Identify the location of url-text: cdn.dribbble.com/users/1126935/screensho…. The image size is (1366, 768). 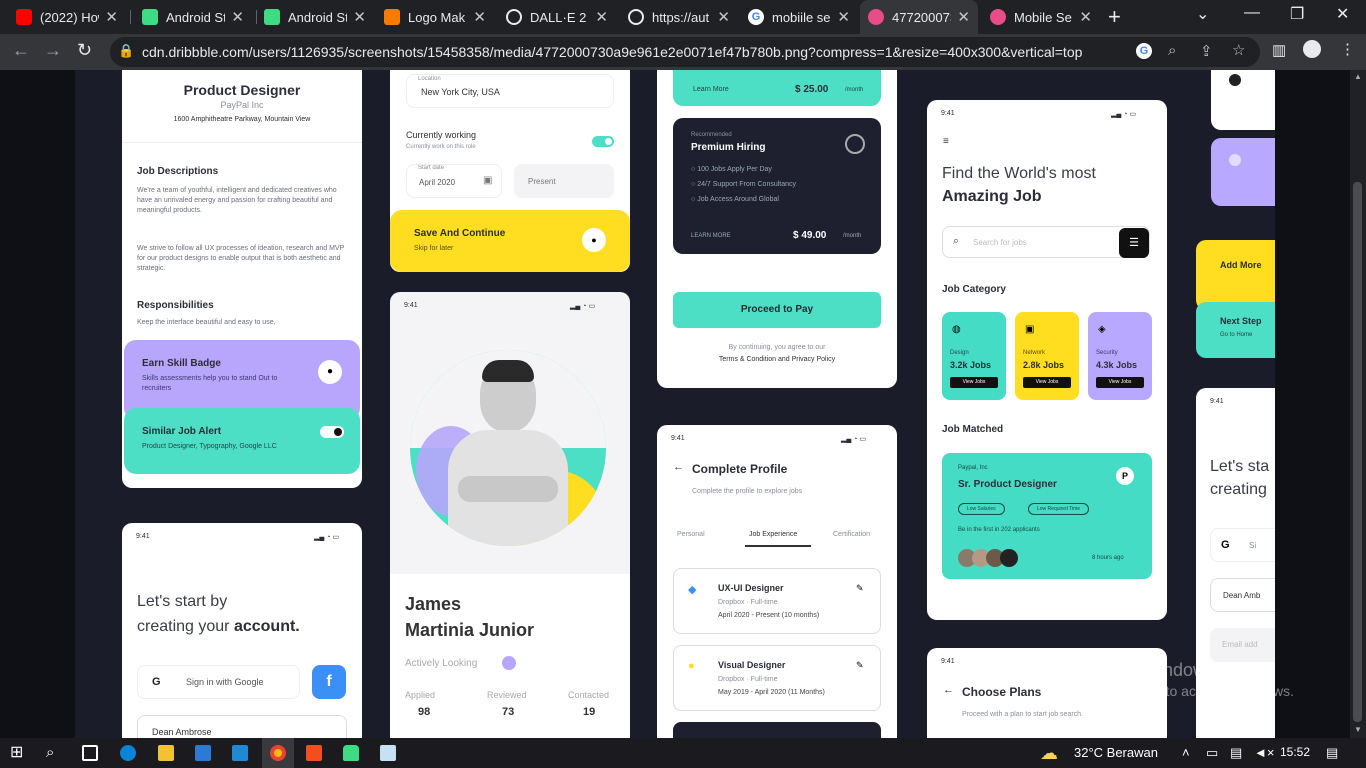
(642, 52).